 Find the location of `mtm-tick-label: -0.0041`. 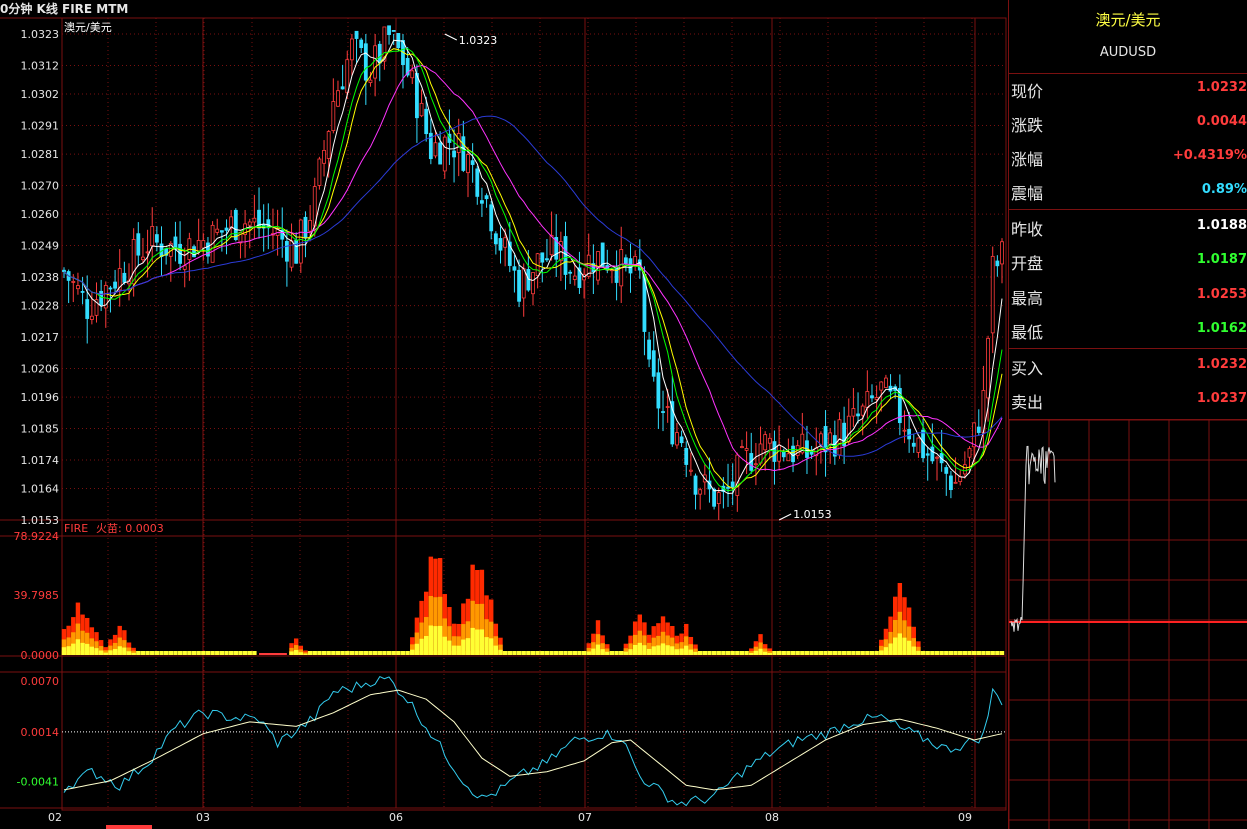

mtm-tick-label: -0.0041 is located at coordinates (38, 782).